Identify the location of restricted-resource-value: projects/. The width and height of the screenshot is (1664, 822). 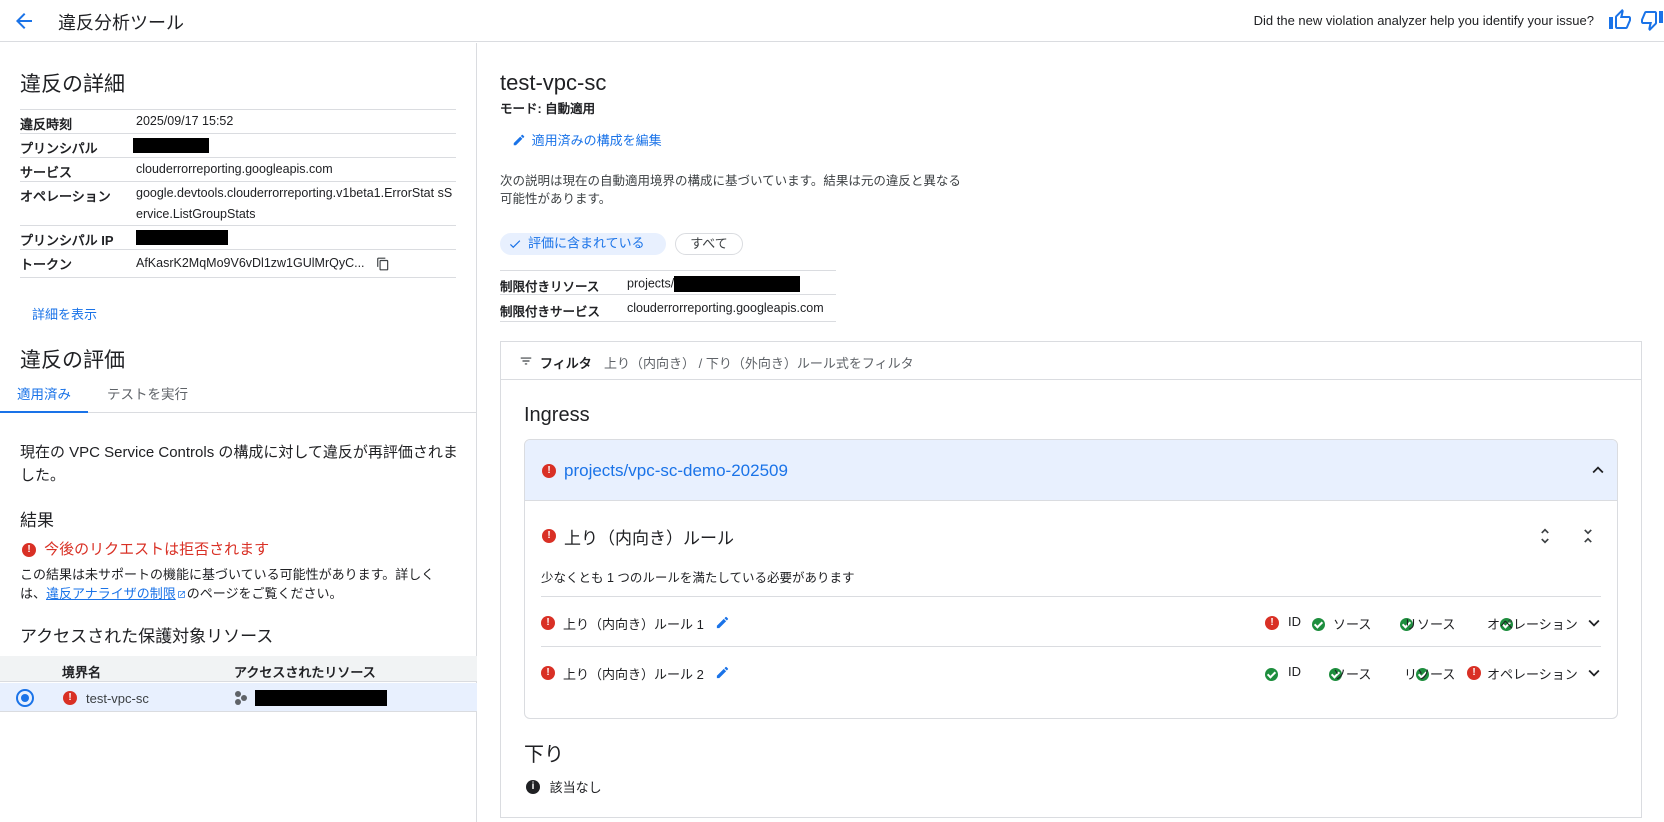
(714, 284).